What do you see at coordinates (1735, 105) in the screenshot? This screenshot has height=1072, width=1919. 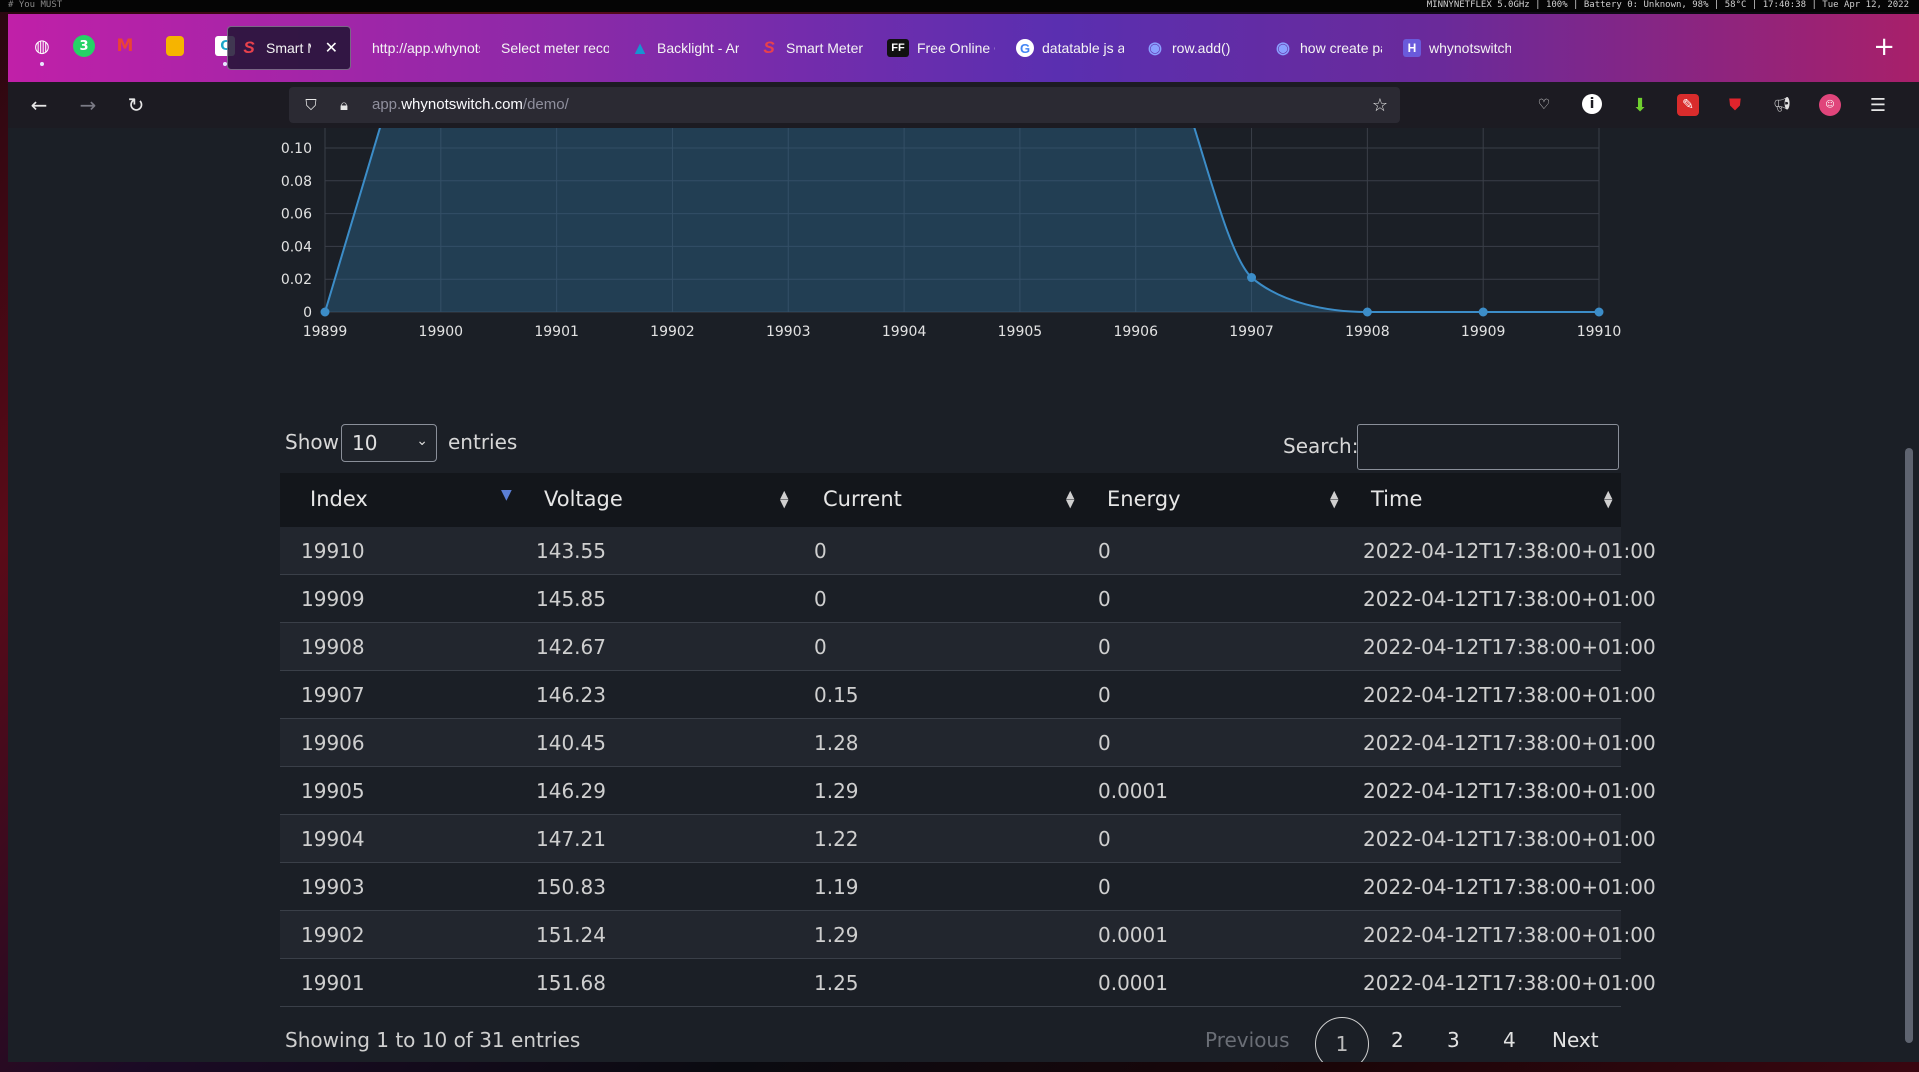 I see `ublock-shield-icon: ⛊` at bounding box center [1735, 105].